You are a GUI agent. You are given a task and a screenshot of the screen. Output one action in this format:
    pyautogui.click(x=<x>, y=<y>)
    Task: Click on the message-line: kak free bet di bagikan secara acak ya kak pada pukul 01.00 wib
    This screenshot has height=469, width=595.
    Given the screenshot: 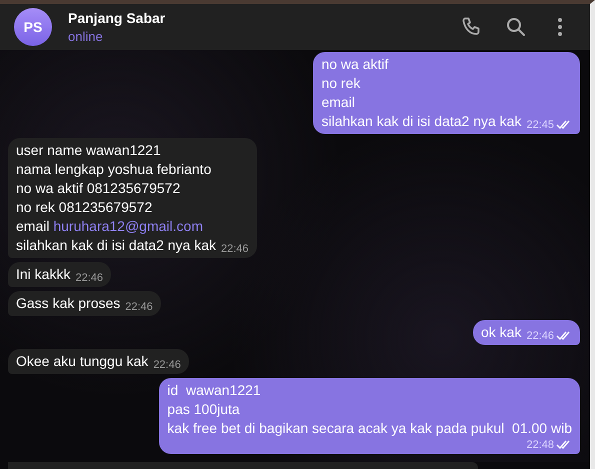 What is the action you would take?
    pyautogui.click(x=369, y=428)
    